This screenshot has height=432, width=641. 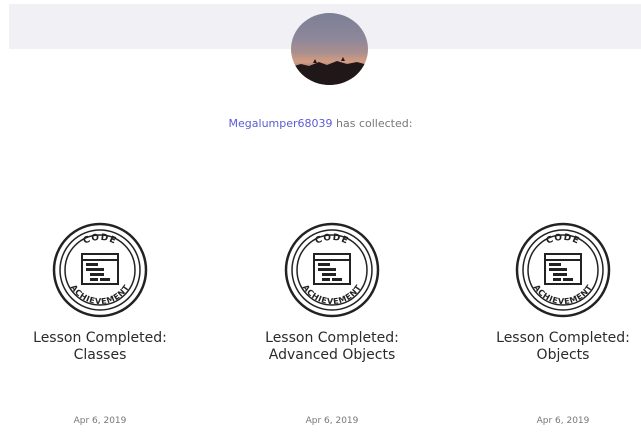 What do you see at coordinates (281, 123) in the screenshot?
I see `username-link: Megalumper68039` at bounding box center [281, 123].